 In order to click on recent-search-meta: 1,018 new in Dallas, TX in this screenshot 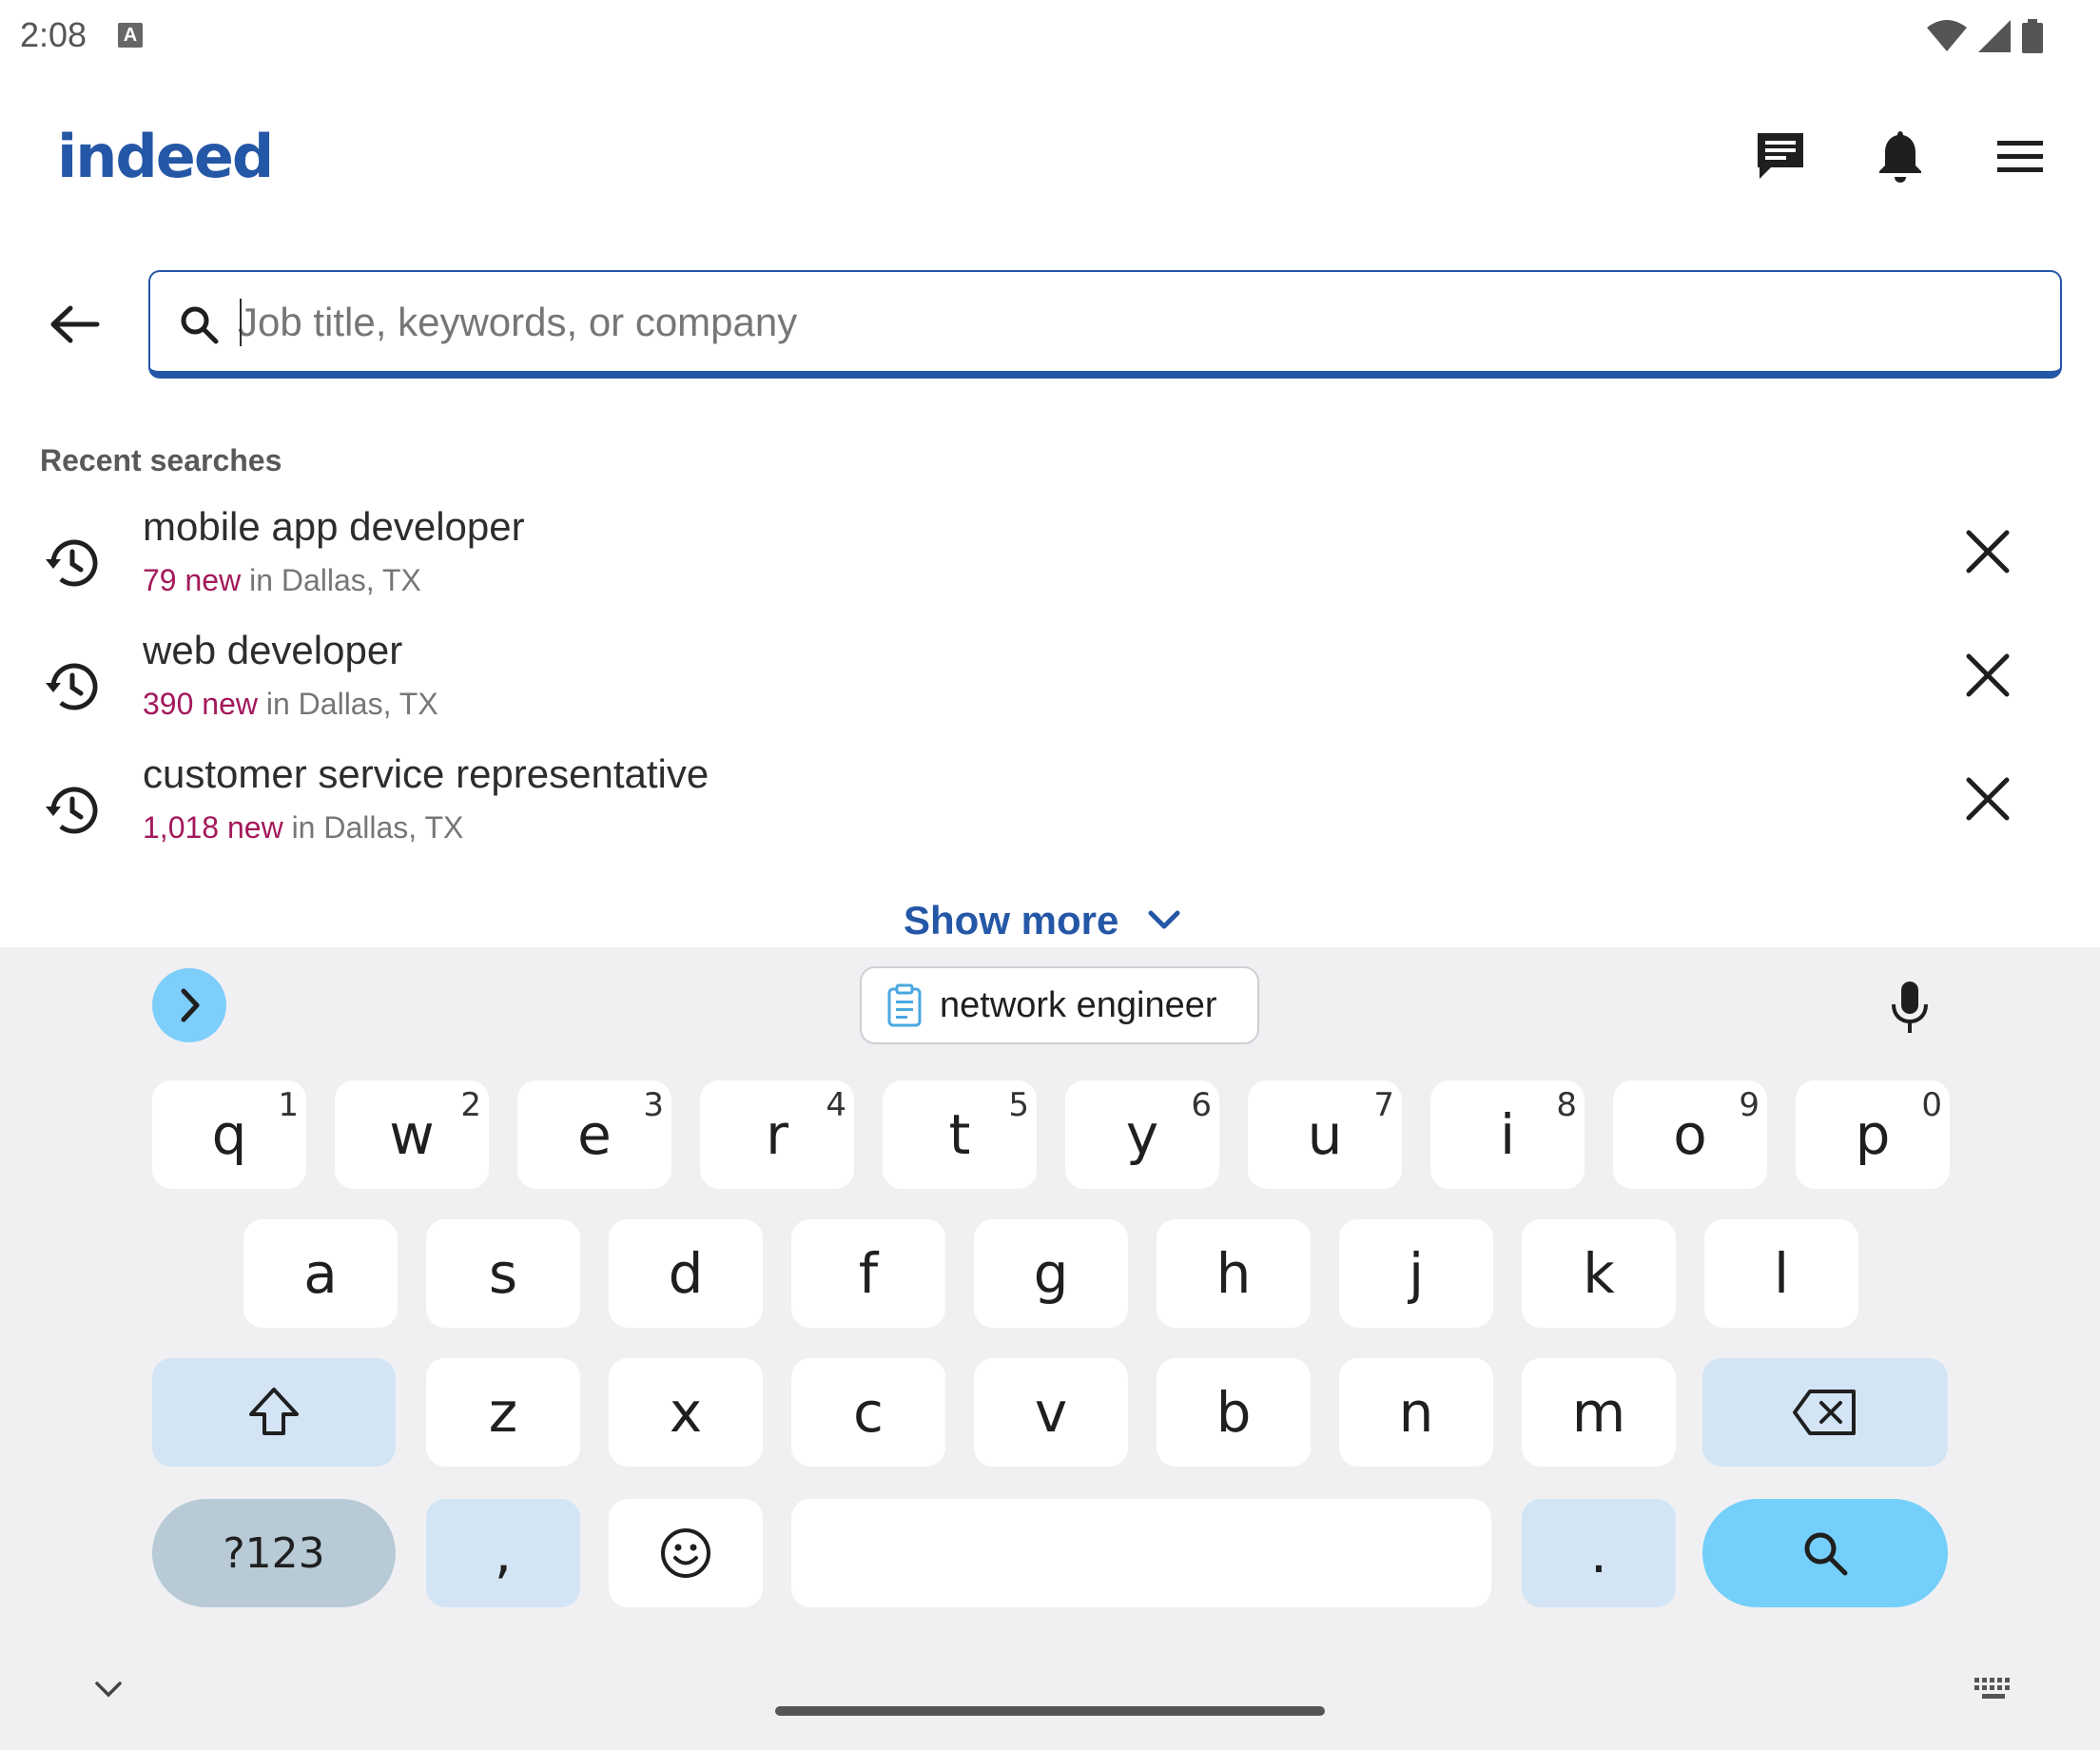, I will do `click(303, 828)`.